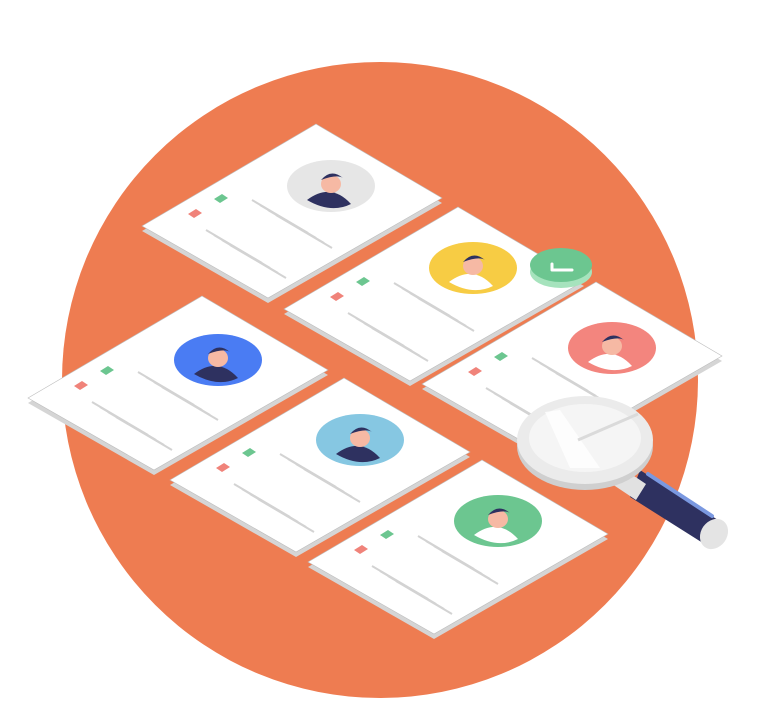 The width and height of the screenshot is (760, 701). Describe the element at coordinates (360, 440) in the screenshot. I see `woman-glasses-avatar-icon` at that location.